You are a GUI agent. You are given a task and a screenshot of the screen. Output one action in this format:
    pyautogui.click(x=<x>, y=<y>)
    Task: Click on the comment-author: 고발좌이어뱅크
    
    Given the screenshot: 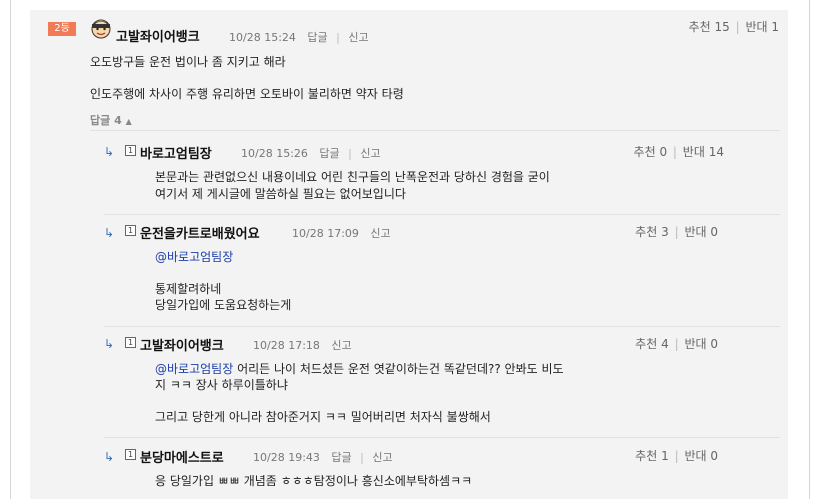 What is the action you would take?
    pyautogui.click(x=158, y=35)
    